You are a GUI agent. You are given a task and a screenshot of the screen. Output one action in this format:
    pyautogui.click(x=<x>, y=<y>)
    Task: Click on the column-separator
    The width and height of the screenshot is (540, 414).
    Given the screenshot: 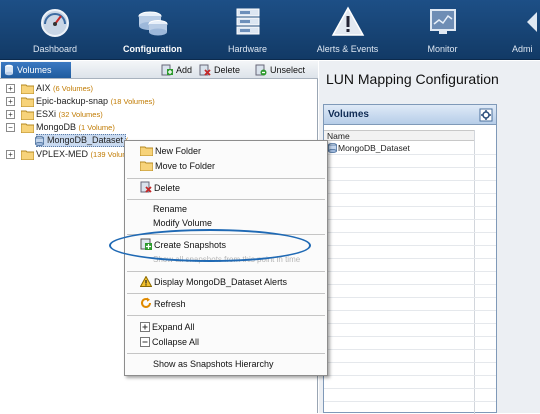 What is the action you would take?
    pyautogui.click(x=474, y=272)
    